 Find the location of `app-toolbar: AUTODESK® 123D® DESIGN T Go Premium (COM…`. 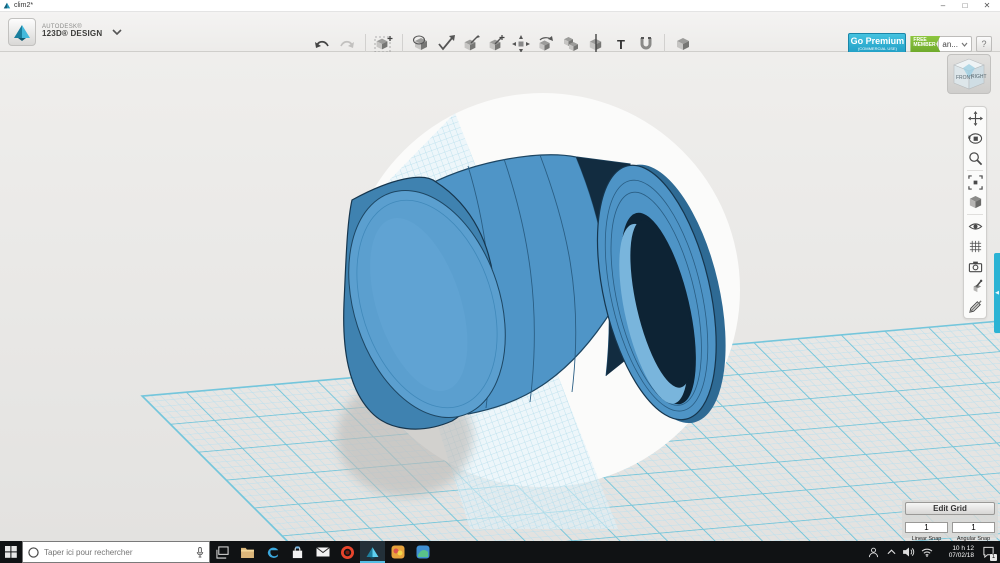

app-toolbar: AUTODESK® 123D® DESIGN T Go Premium (COM… is located at coordinates (500, 35).